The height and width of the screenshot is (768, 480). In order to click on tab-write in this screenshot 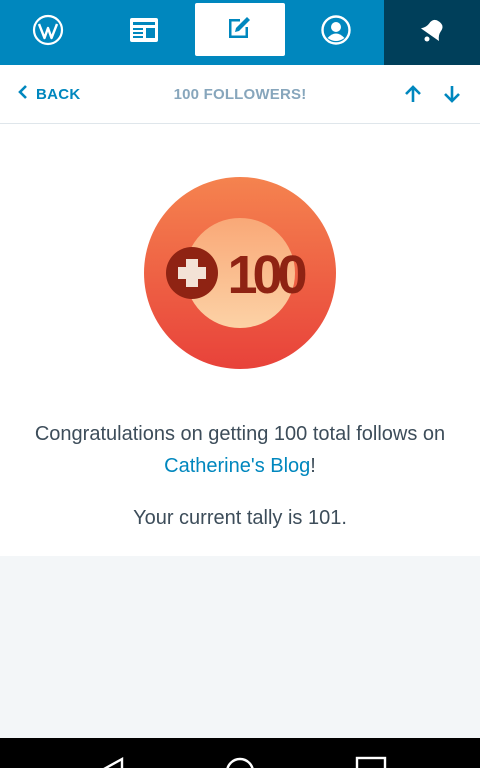, I will do `click(240, 32)`.